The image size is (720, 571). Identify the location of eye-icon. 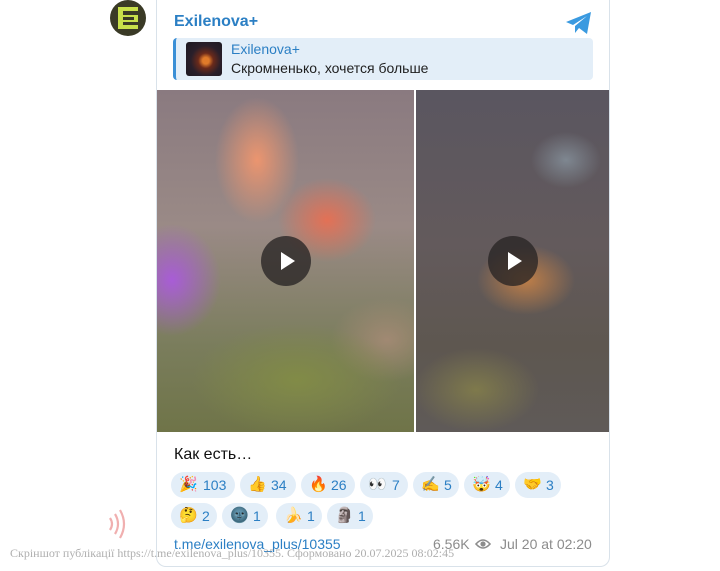
(483, 544).